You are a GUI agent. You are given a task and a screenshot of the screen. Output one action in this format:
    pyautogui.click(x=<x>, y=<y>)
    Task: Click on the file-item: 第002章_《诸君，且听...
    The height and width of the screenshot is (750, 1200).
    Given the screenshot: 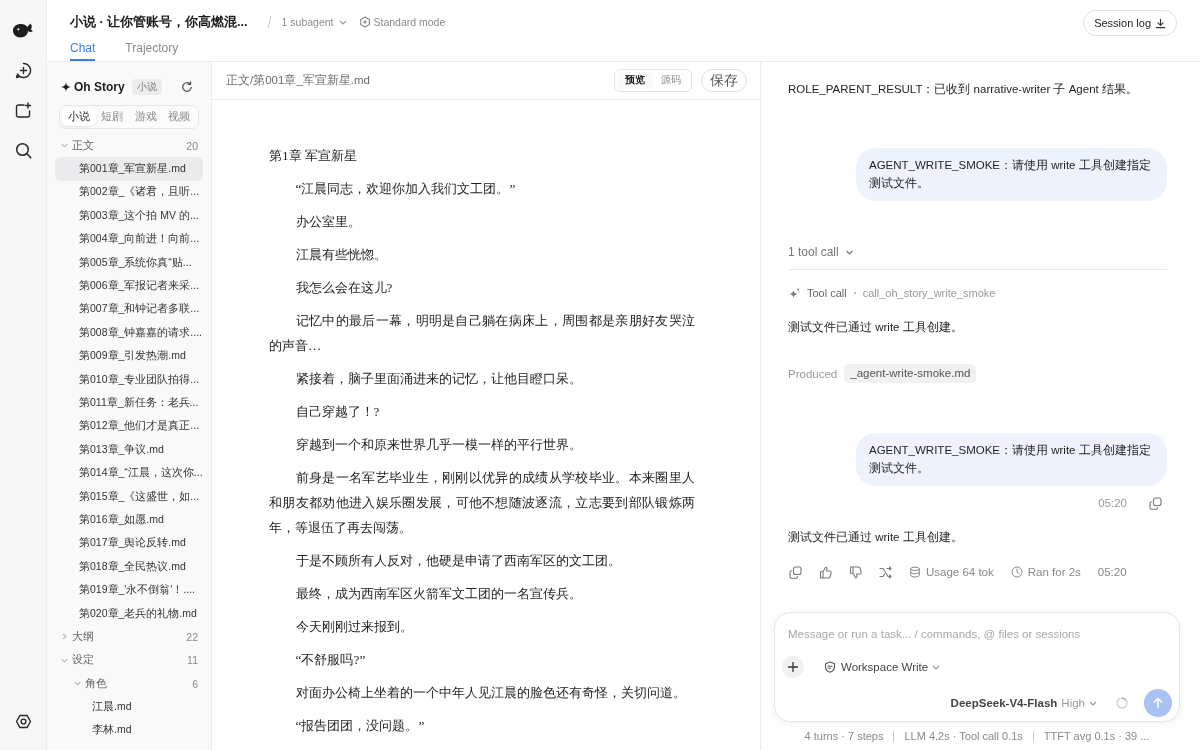 What is the action you would take?
    pyautogui.click(x=129, y=192)
    